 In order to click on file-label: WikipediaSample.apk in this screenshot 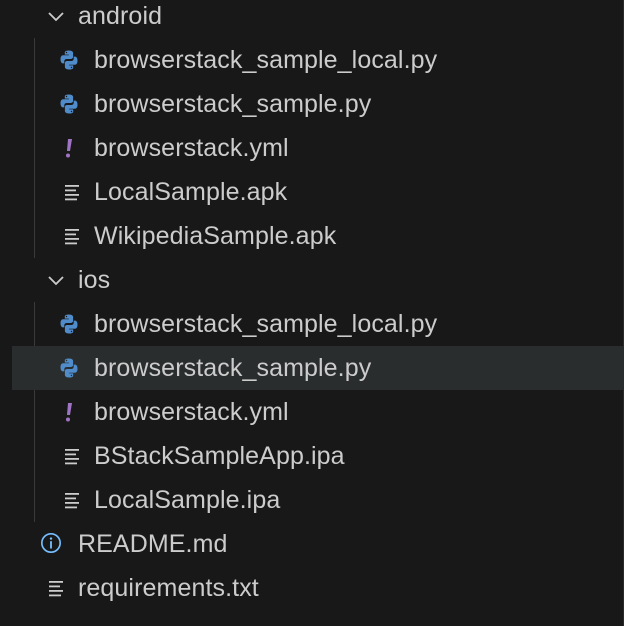, I will do `click(215, 235)`.